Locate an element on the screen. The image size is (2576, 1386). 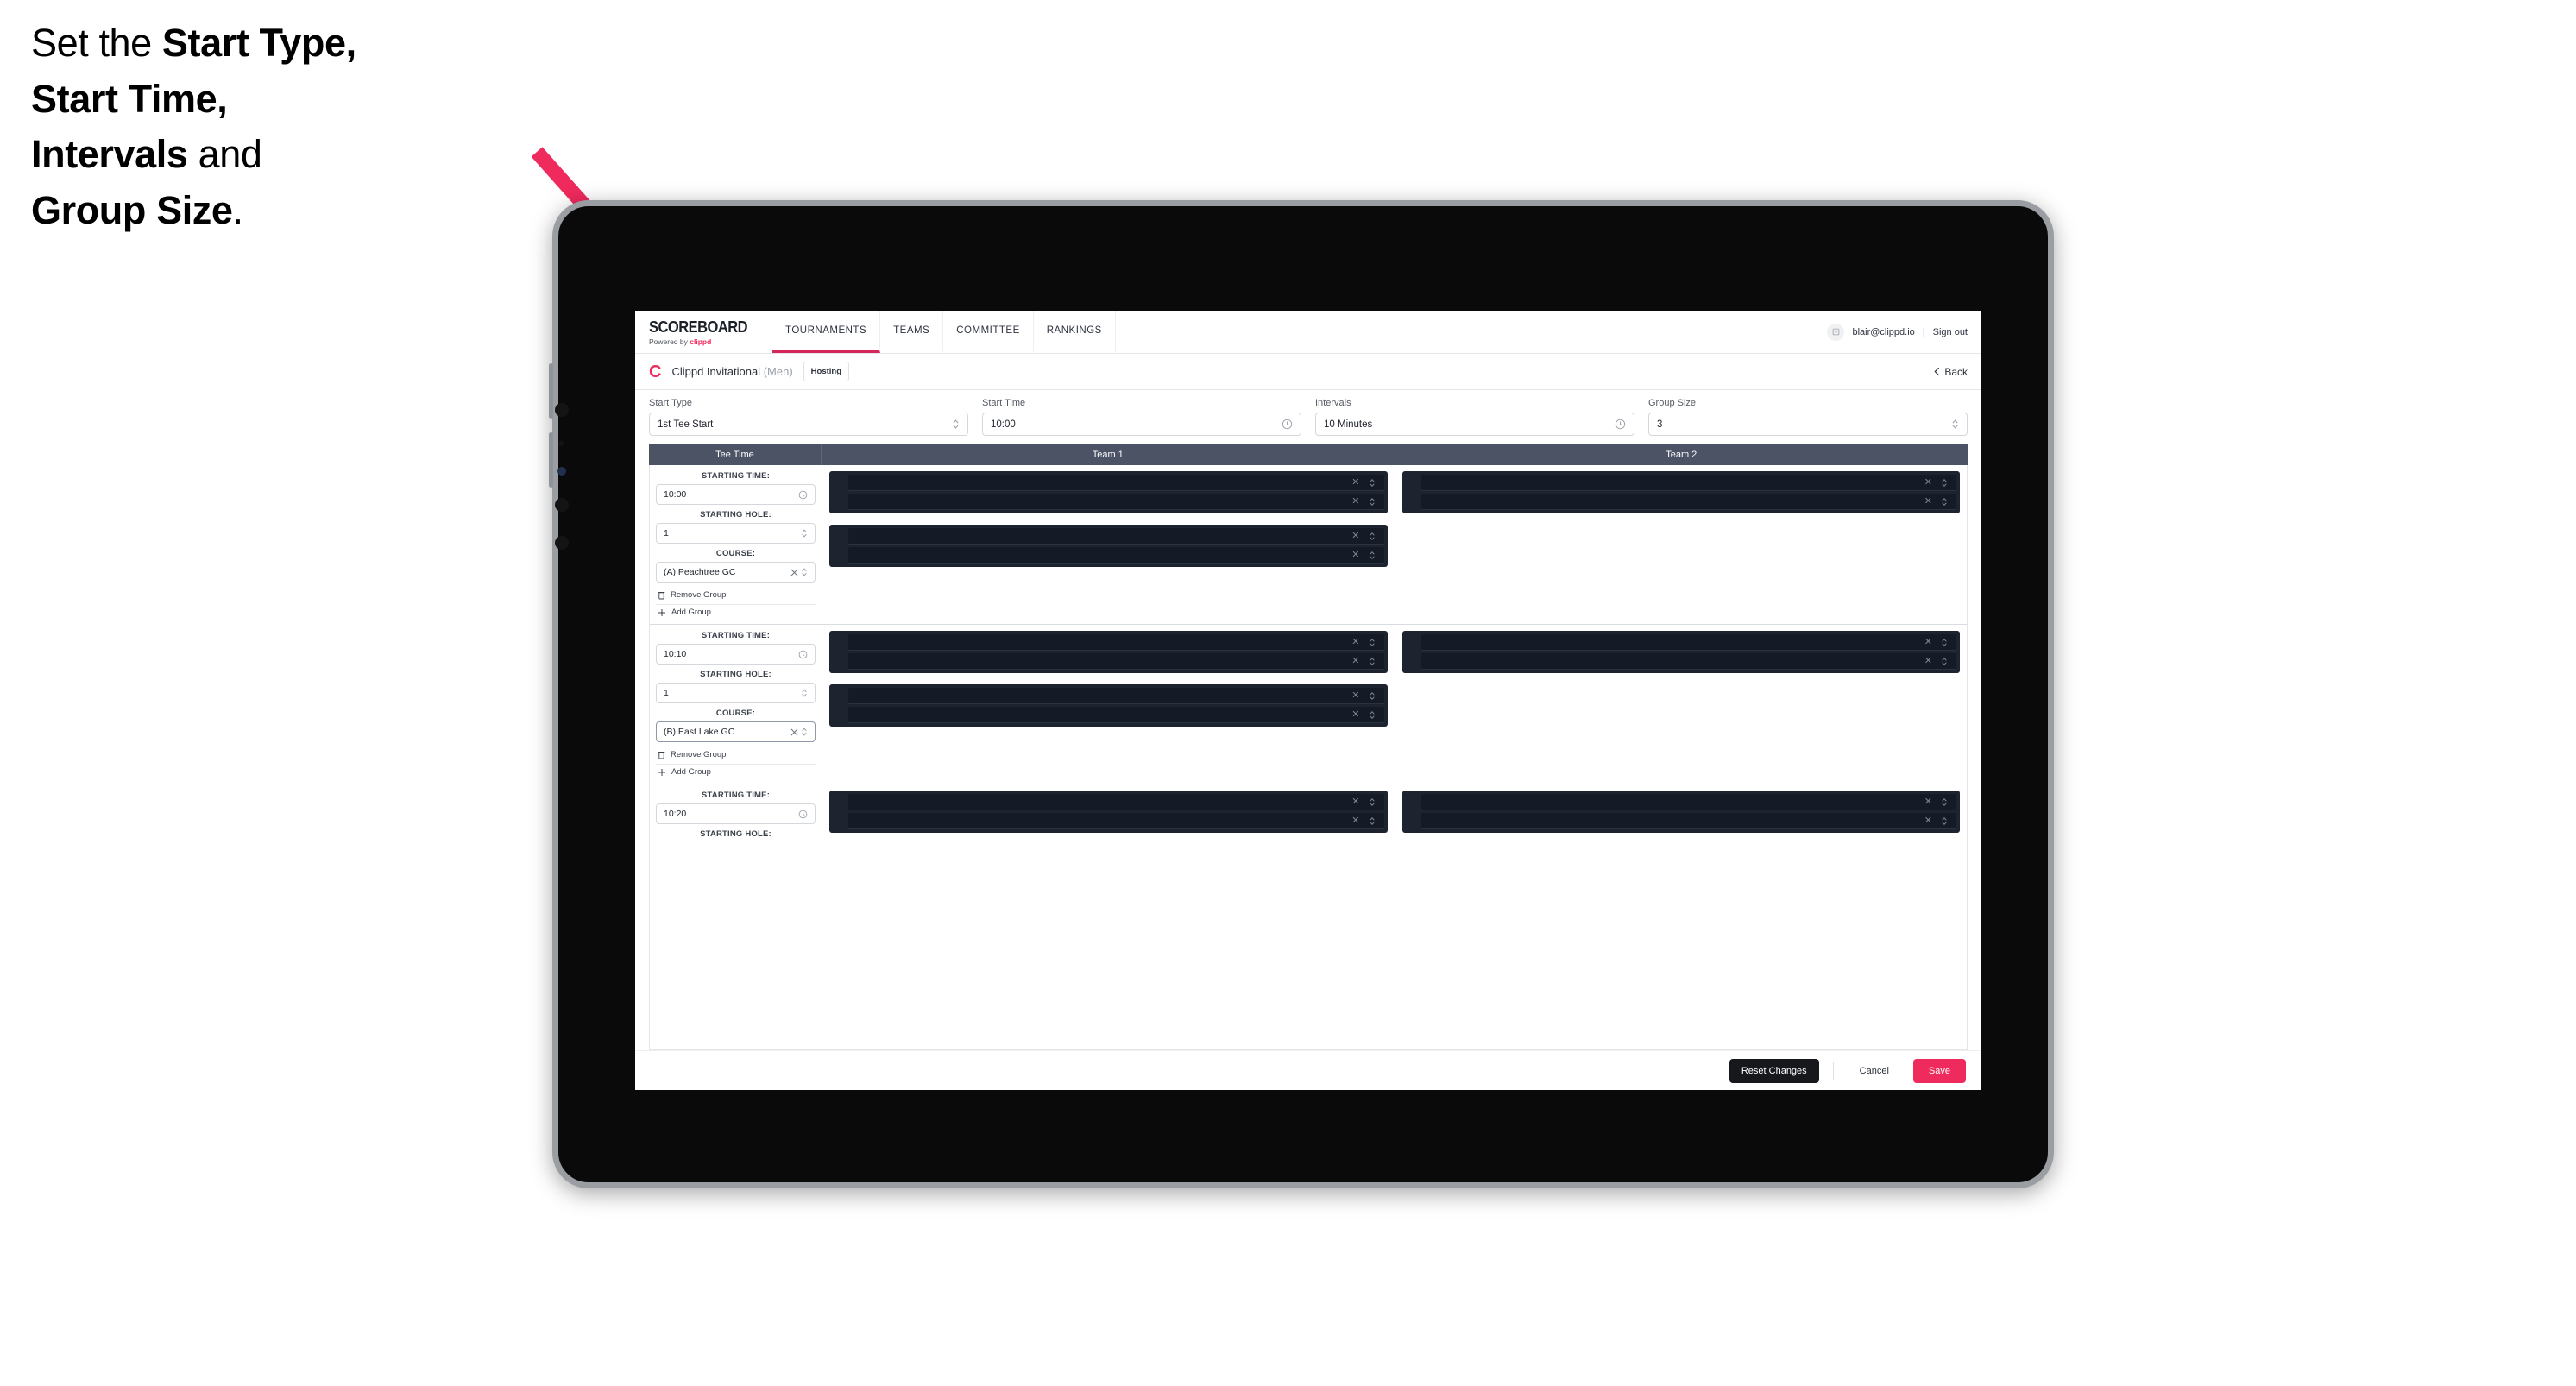
starting-hole-input-2: 1 is located at coordinates (736, 693).